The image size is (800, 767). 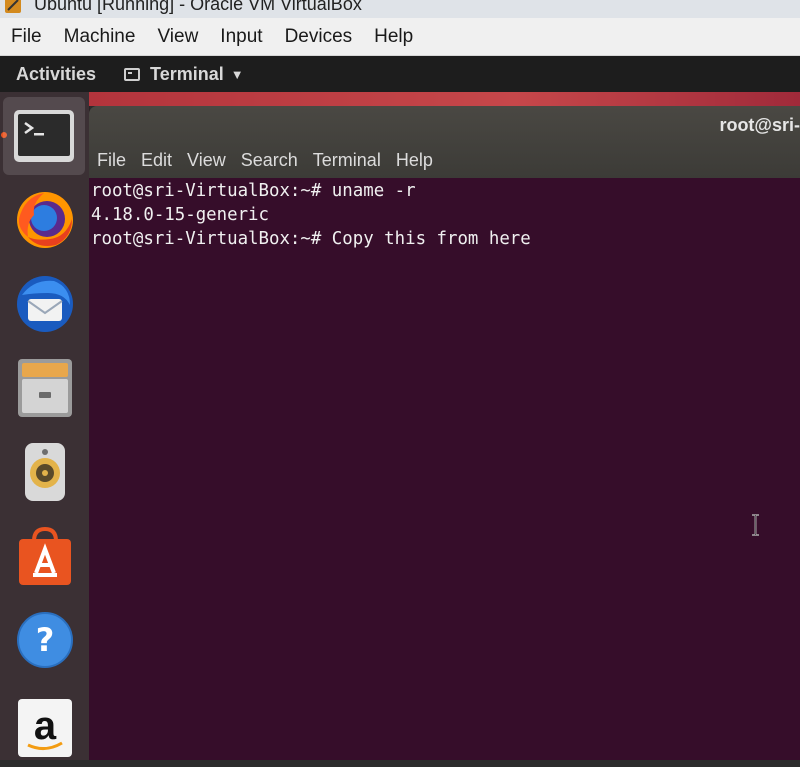 What do you see at coordinates (180, 215) in the screenshot?
I see `terminal-line: 4.18.0-15-generic` at bounding box center [180, 215].